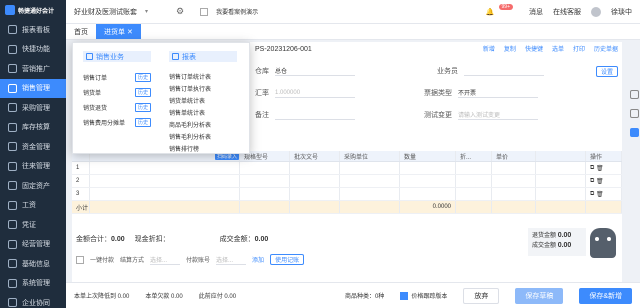 This screenshot has width=640, height=308. What do you see at coordinates (315, 115) in the screenshot?
I see `note-field` at bounding box center [315, 115].